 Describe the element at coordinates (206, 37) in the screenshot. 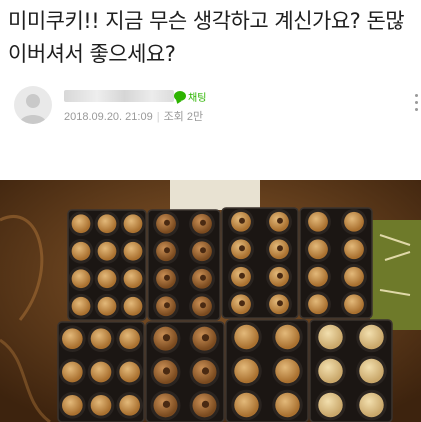

I see `post-title: 미미쿠키!! 지금 무슨 생각하고 계신가요? 돈많이버셔서 좋으세요?` at that location.